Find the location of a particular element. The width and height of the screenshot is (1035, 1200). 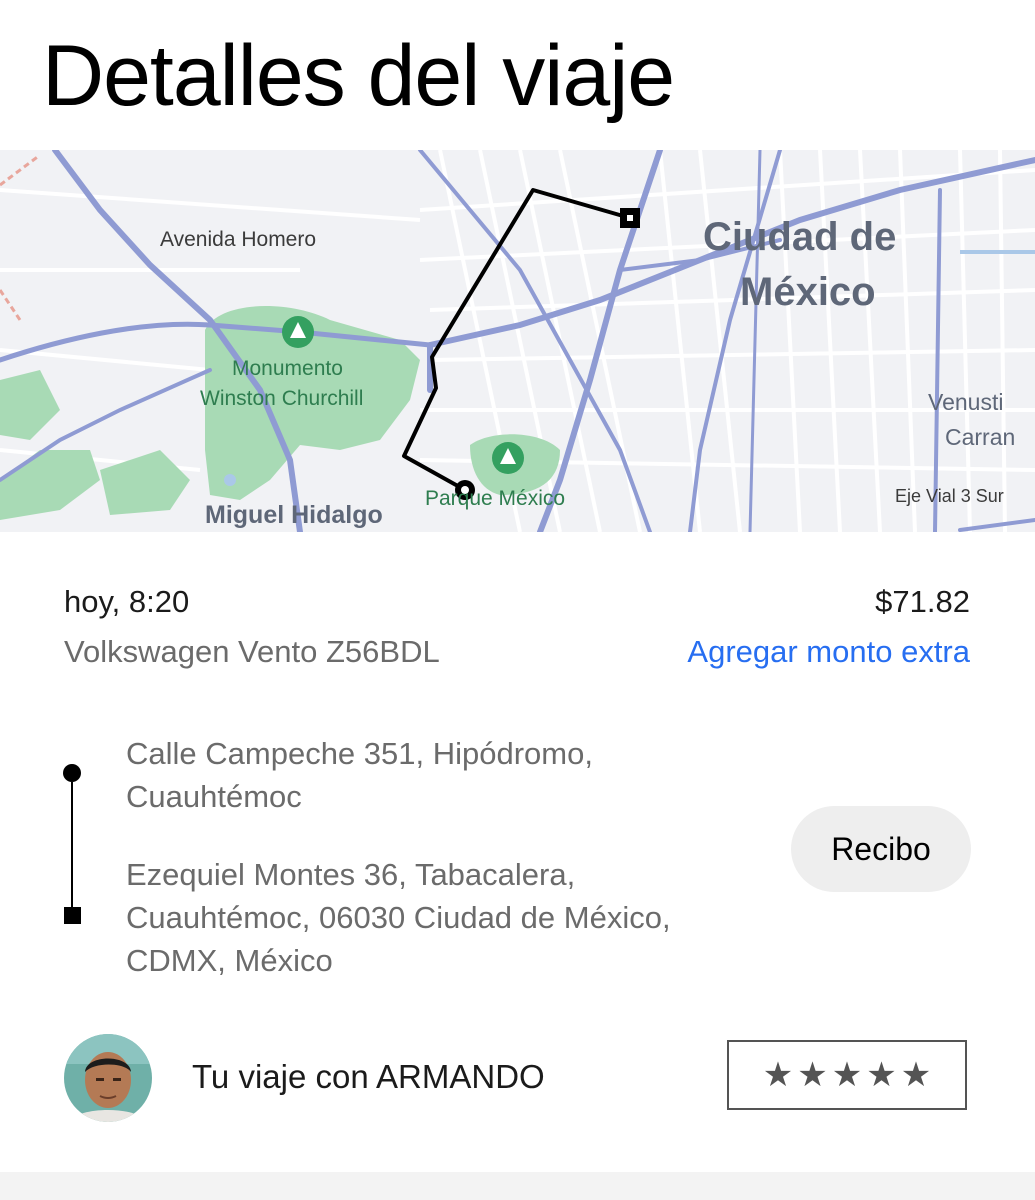

map-label-miguel-hidalgo: Miguel Hidalgo is located at coordinates (294, 515).